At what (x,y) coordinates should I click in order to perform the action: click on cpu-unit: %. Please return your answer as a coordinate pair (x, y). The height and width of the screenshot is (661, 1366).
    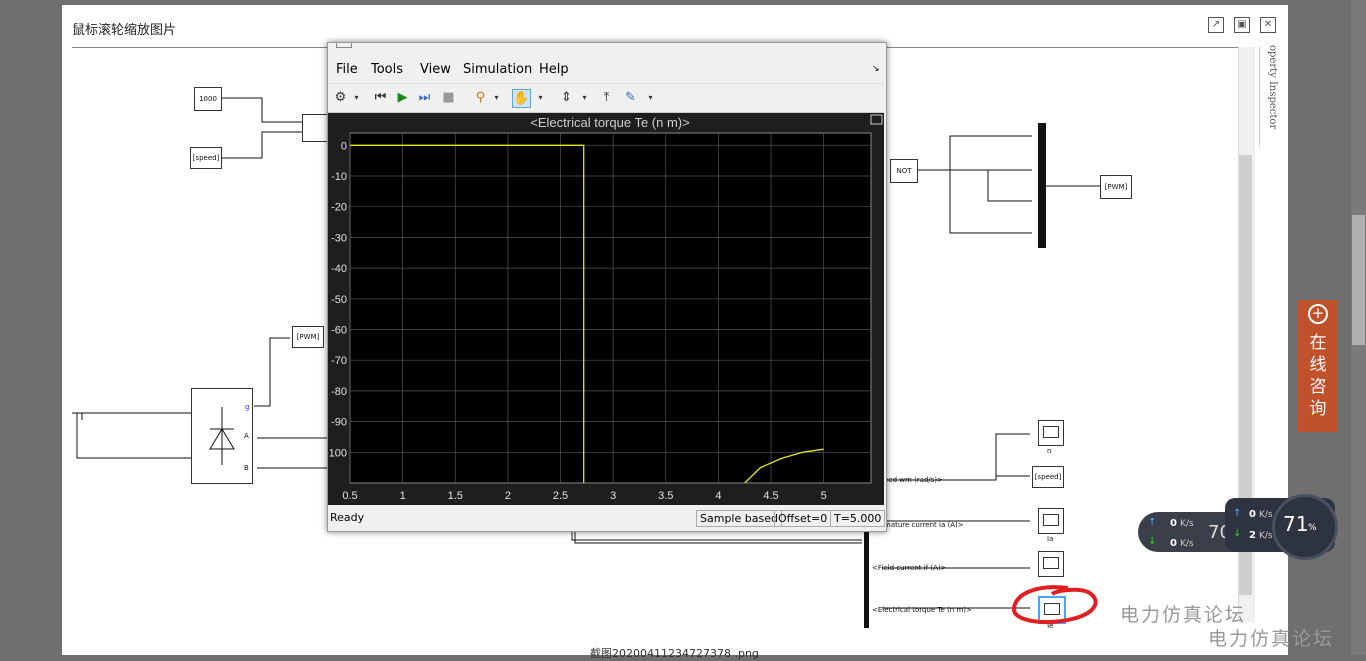
    Looking at the image, I should click on (1312, 528).